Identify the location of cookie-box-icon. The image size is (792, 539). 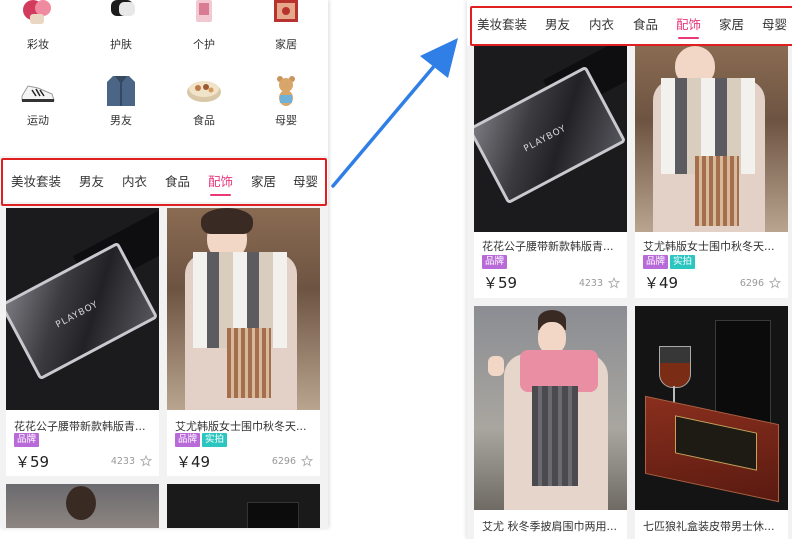
(204, 91).